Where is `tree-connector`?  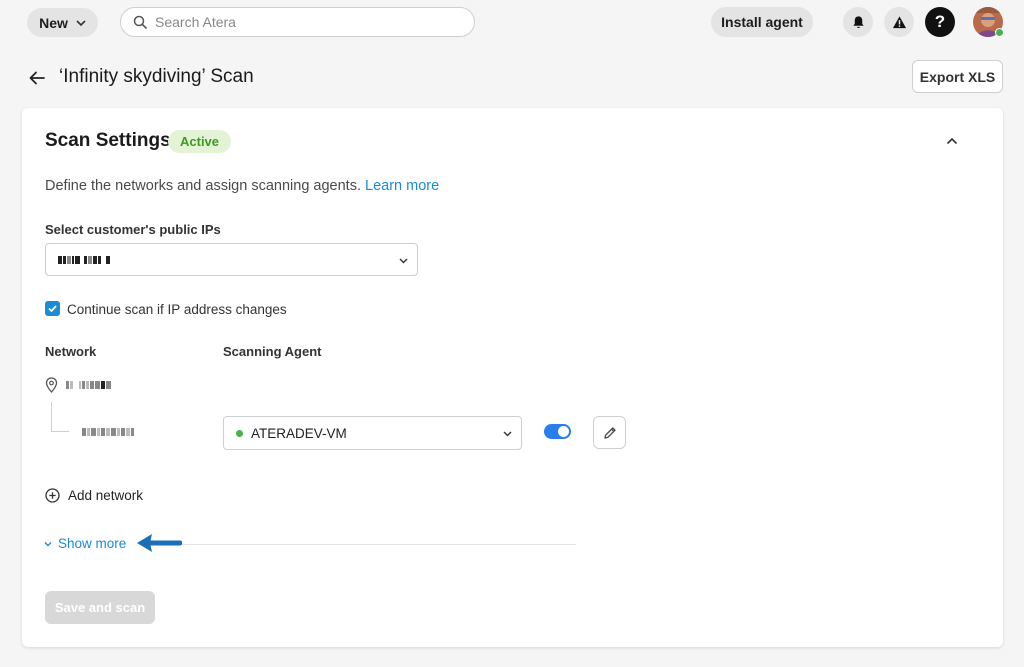
tree-connector is located at coordinates (60, 417).